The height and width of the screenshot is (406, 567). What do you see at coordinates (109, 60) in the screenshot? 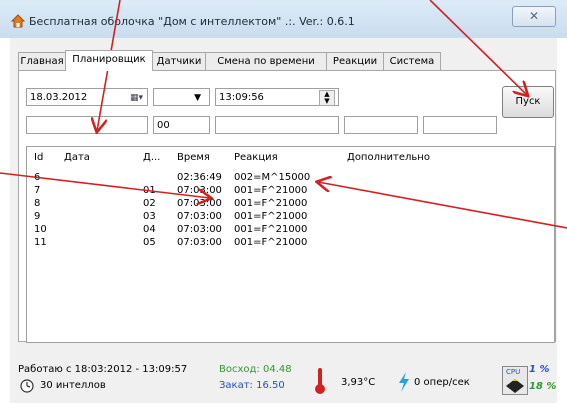
I see `tab-scheduler: Планировщик` at bounding box center [109, 60].